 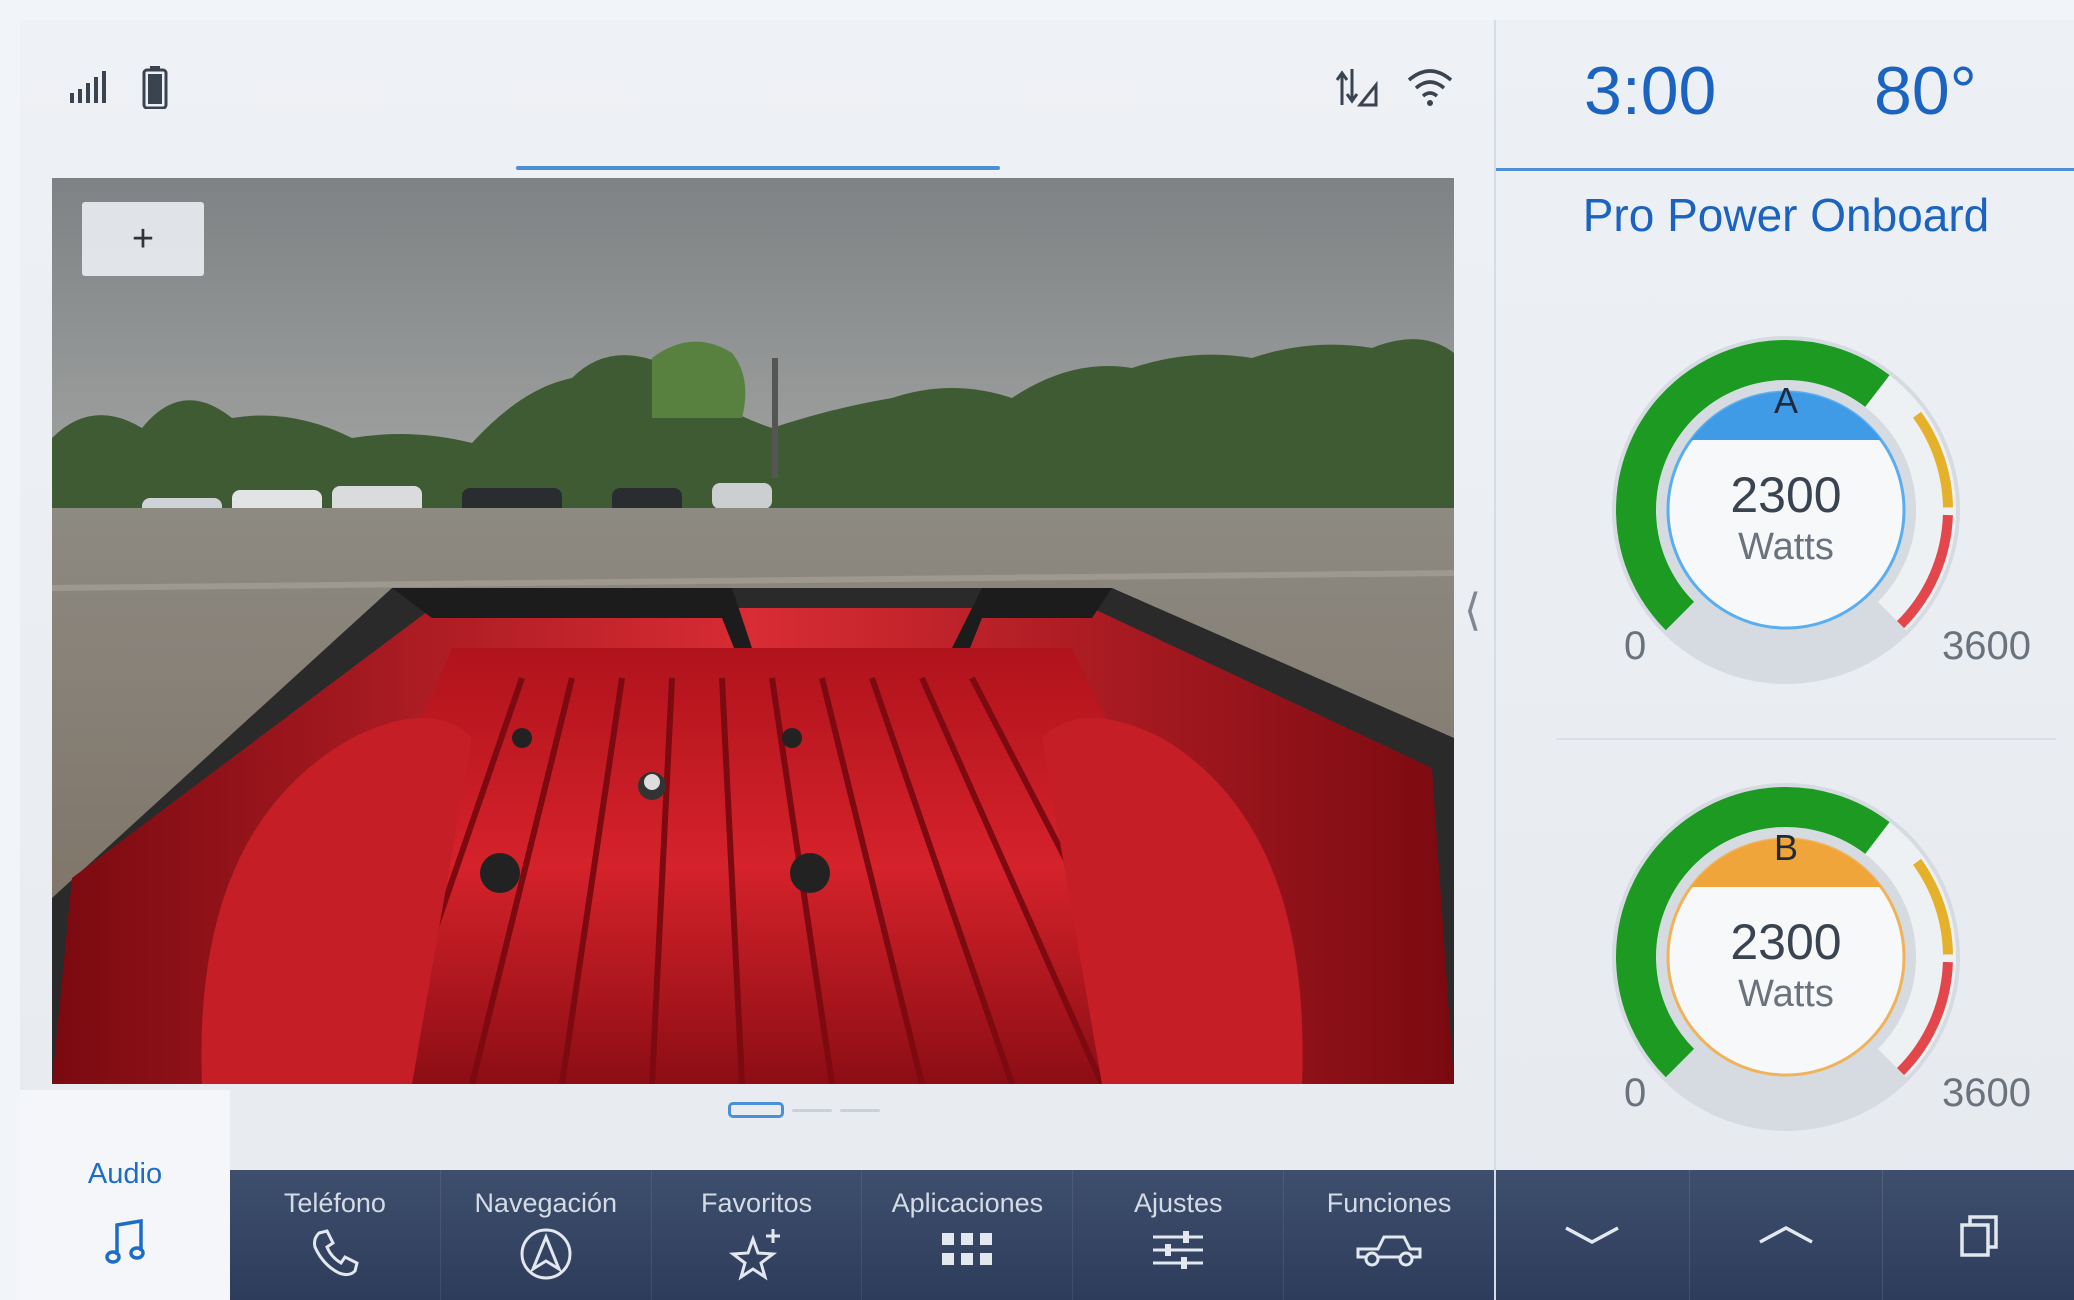 I want to click on status-bar, so click(x=757, y=95).